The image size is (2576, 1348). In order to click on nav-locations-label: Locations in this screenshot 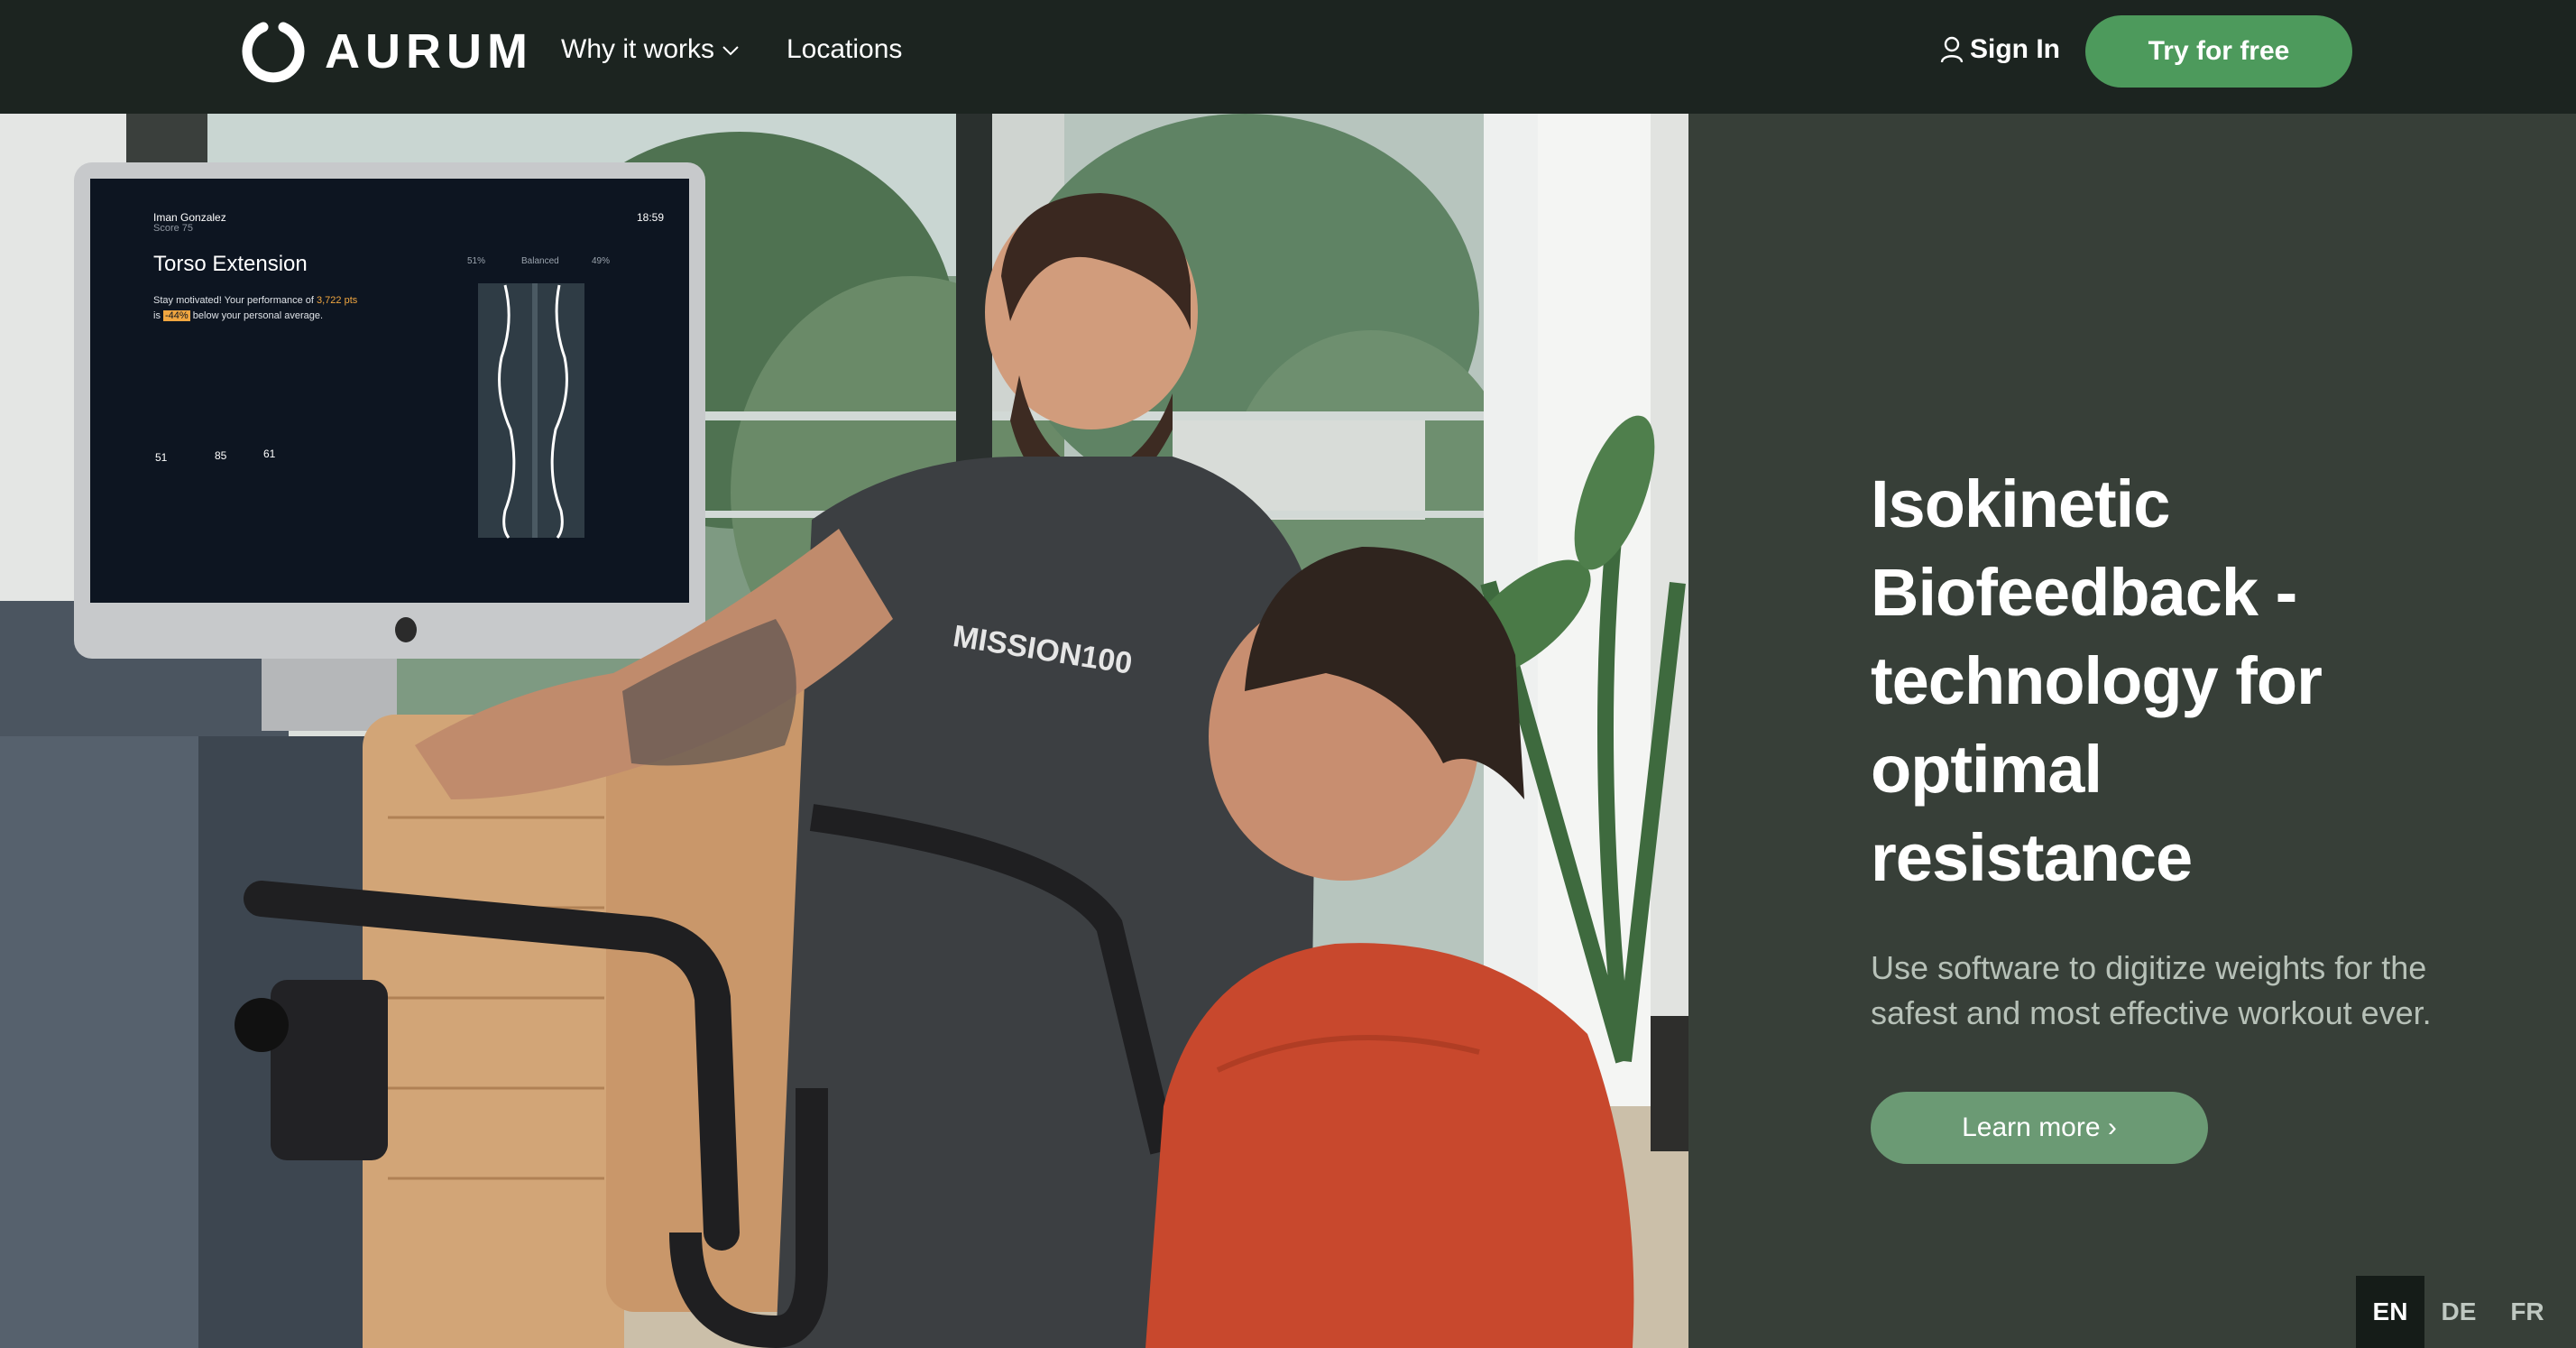, I will do `click(845, 49)`.